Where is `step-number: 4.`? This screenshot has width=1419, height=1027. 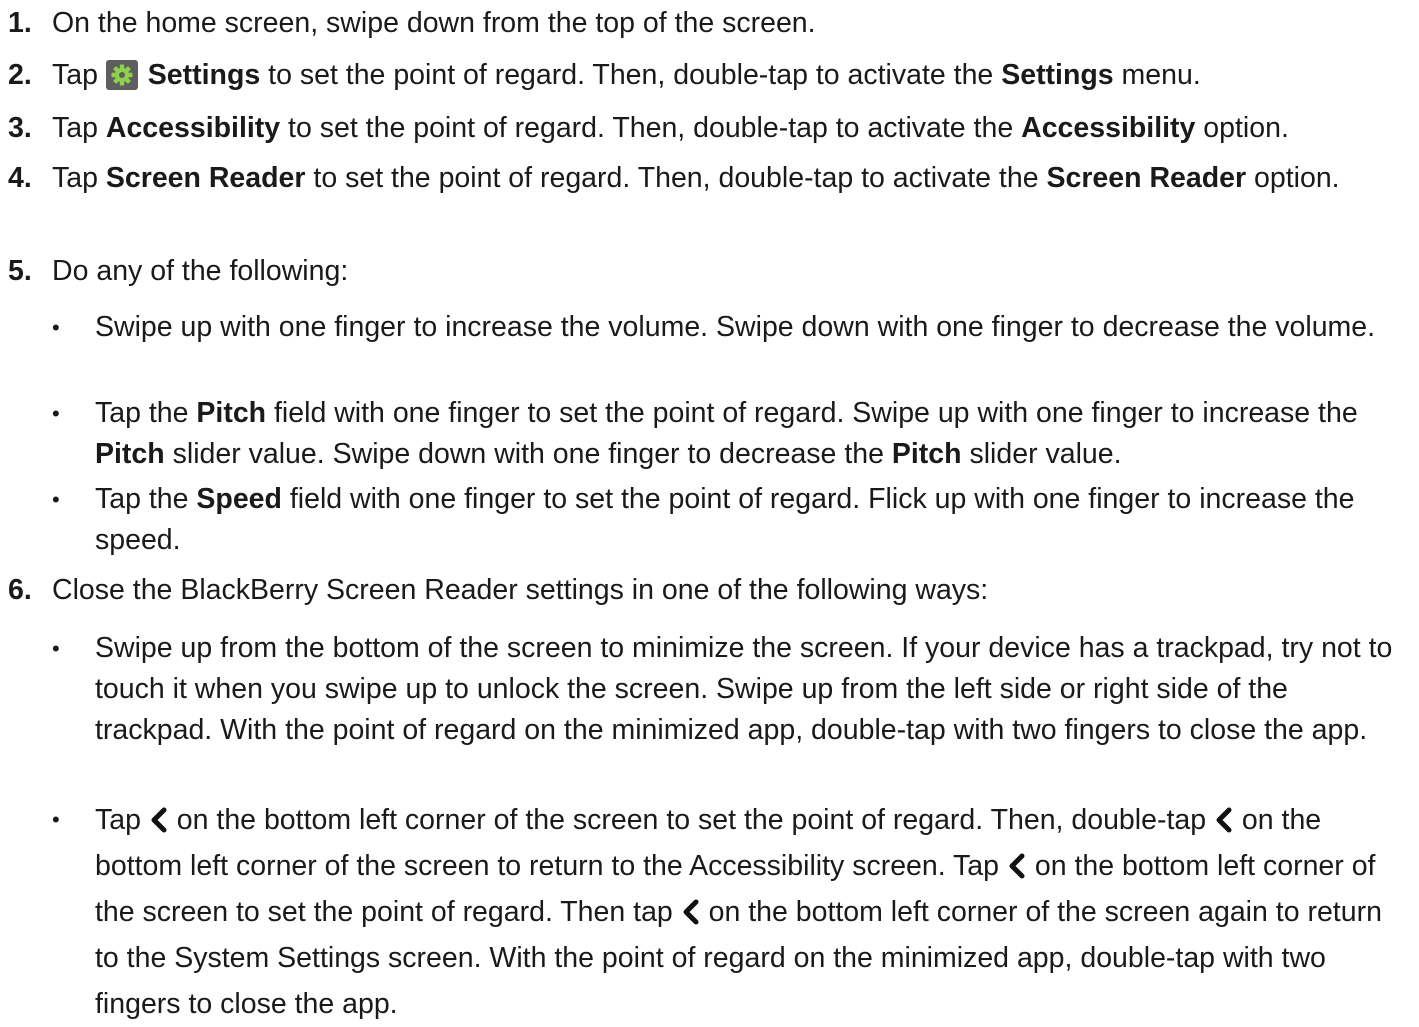
step-number: 4. is located at coordinates (20, 178).